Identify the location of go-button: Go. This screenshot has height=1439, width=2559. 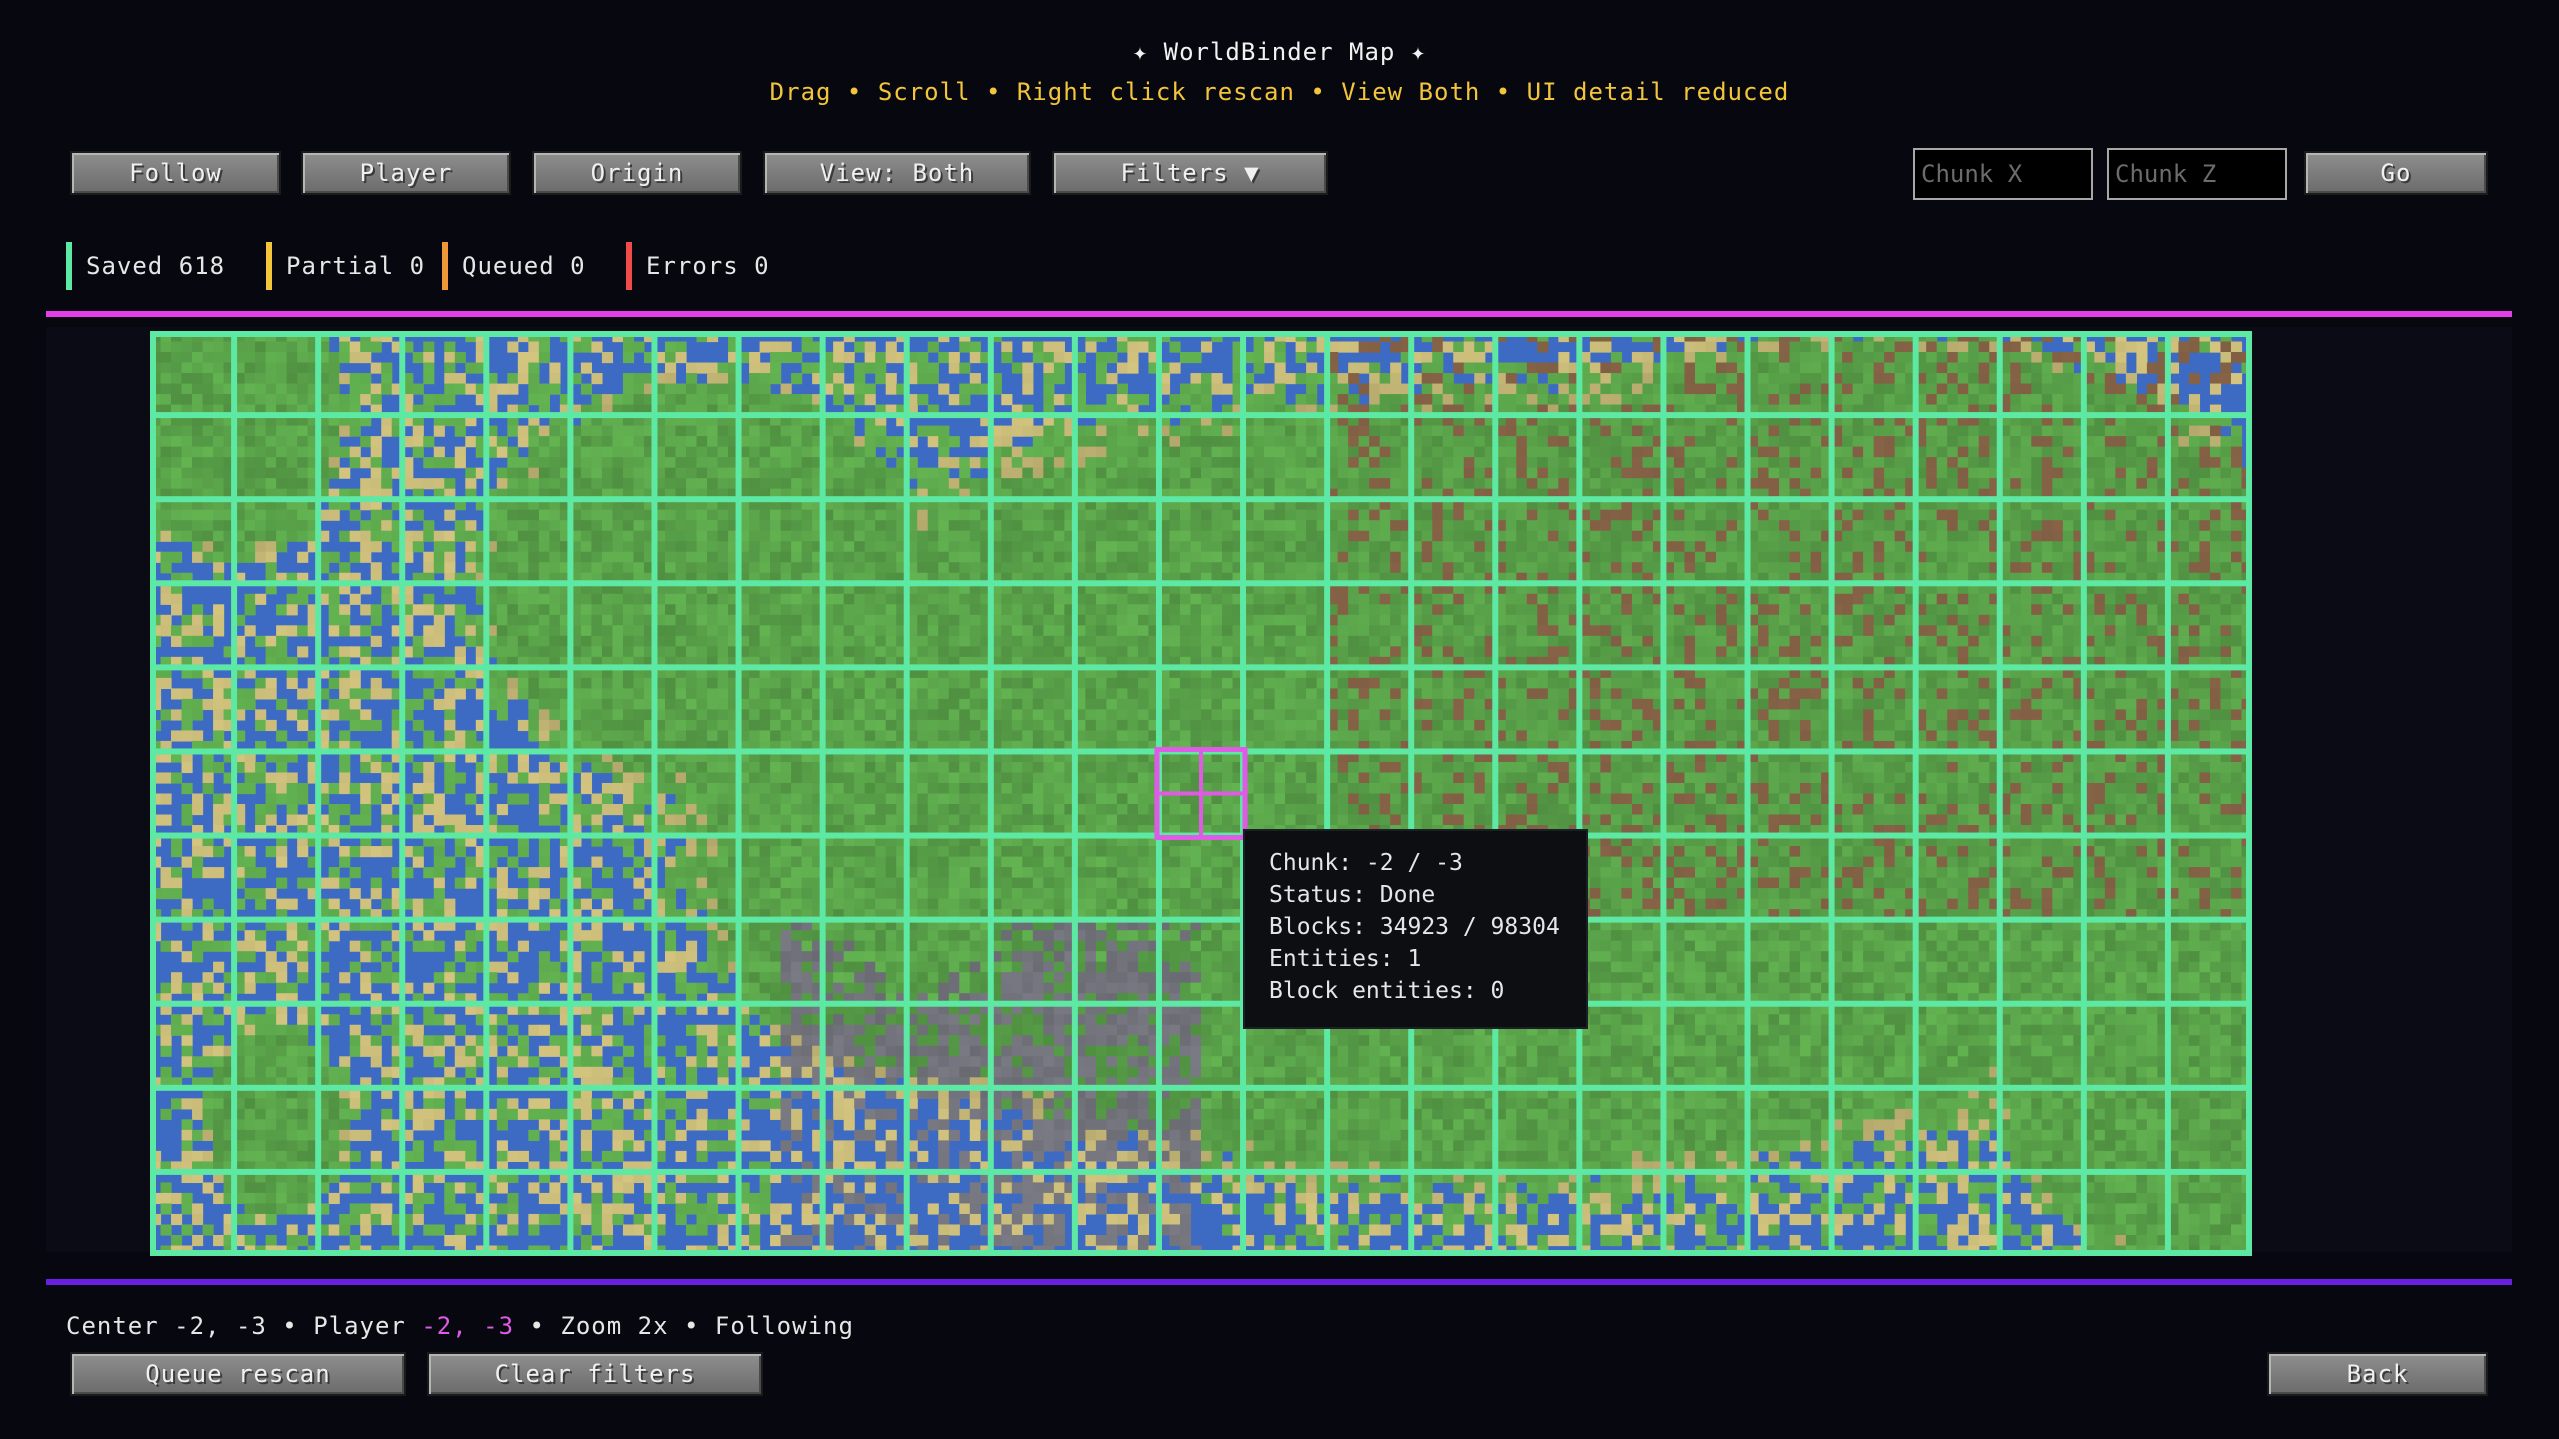
(2396, 173).